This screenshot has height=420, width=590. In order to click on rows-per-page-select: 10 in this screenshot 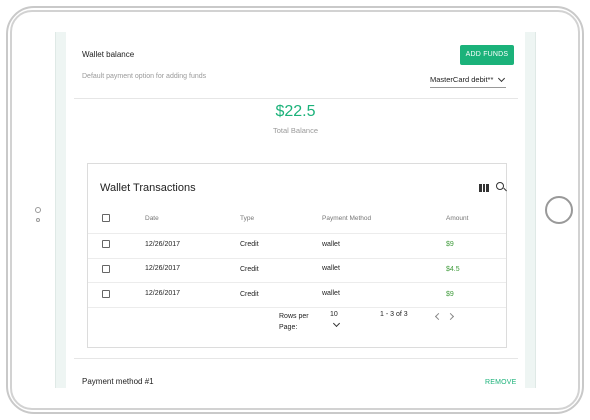, I will do `click(334, 314)`.